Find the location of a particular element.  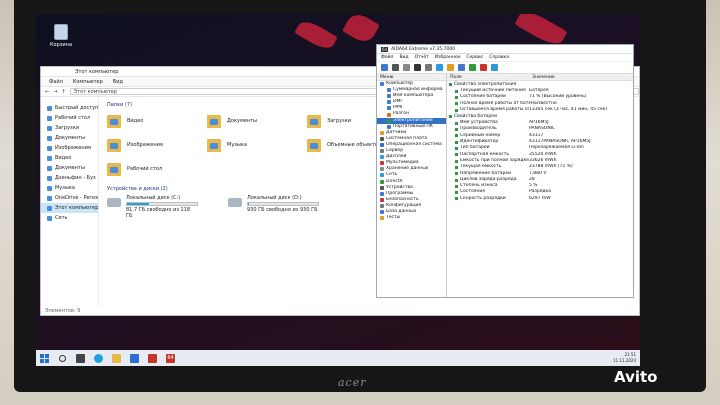

desktop-recycle-bin: Корзина is located at coordinates (61, 36).